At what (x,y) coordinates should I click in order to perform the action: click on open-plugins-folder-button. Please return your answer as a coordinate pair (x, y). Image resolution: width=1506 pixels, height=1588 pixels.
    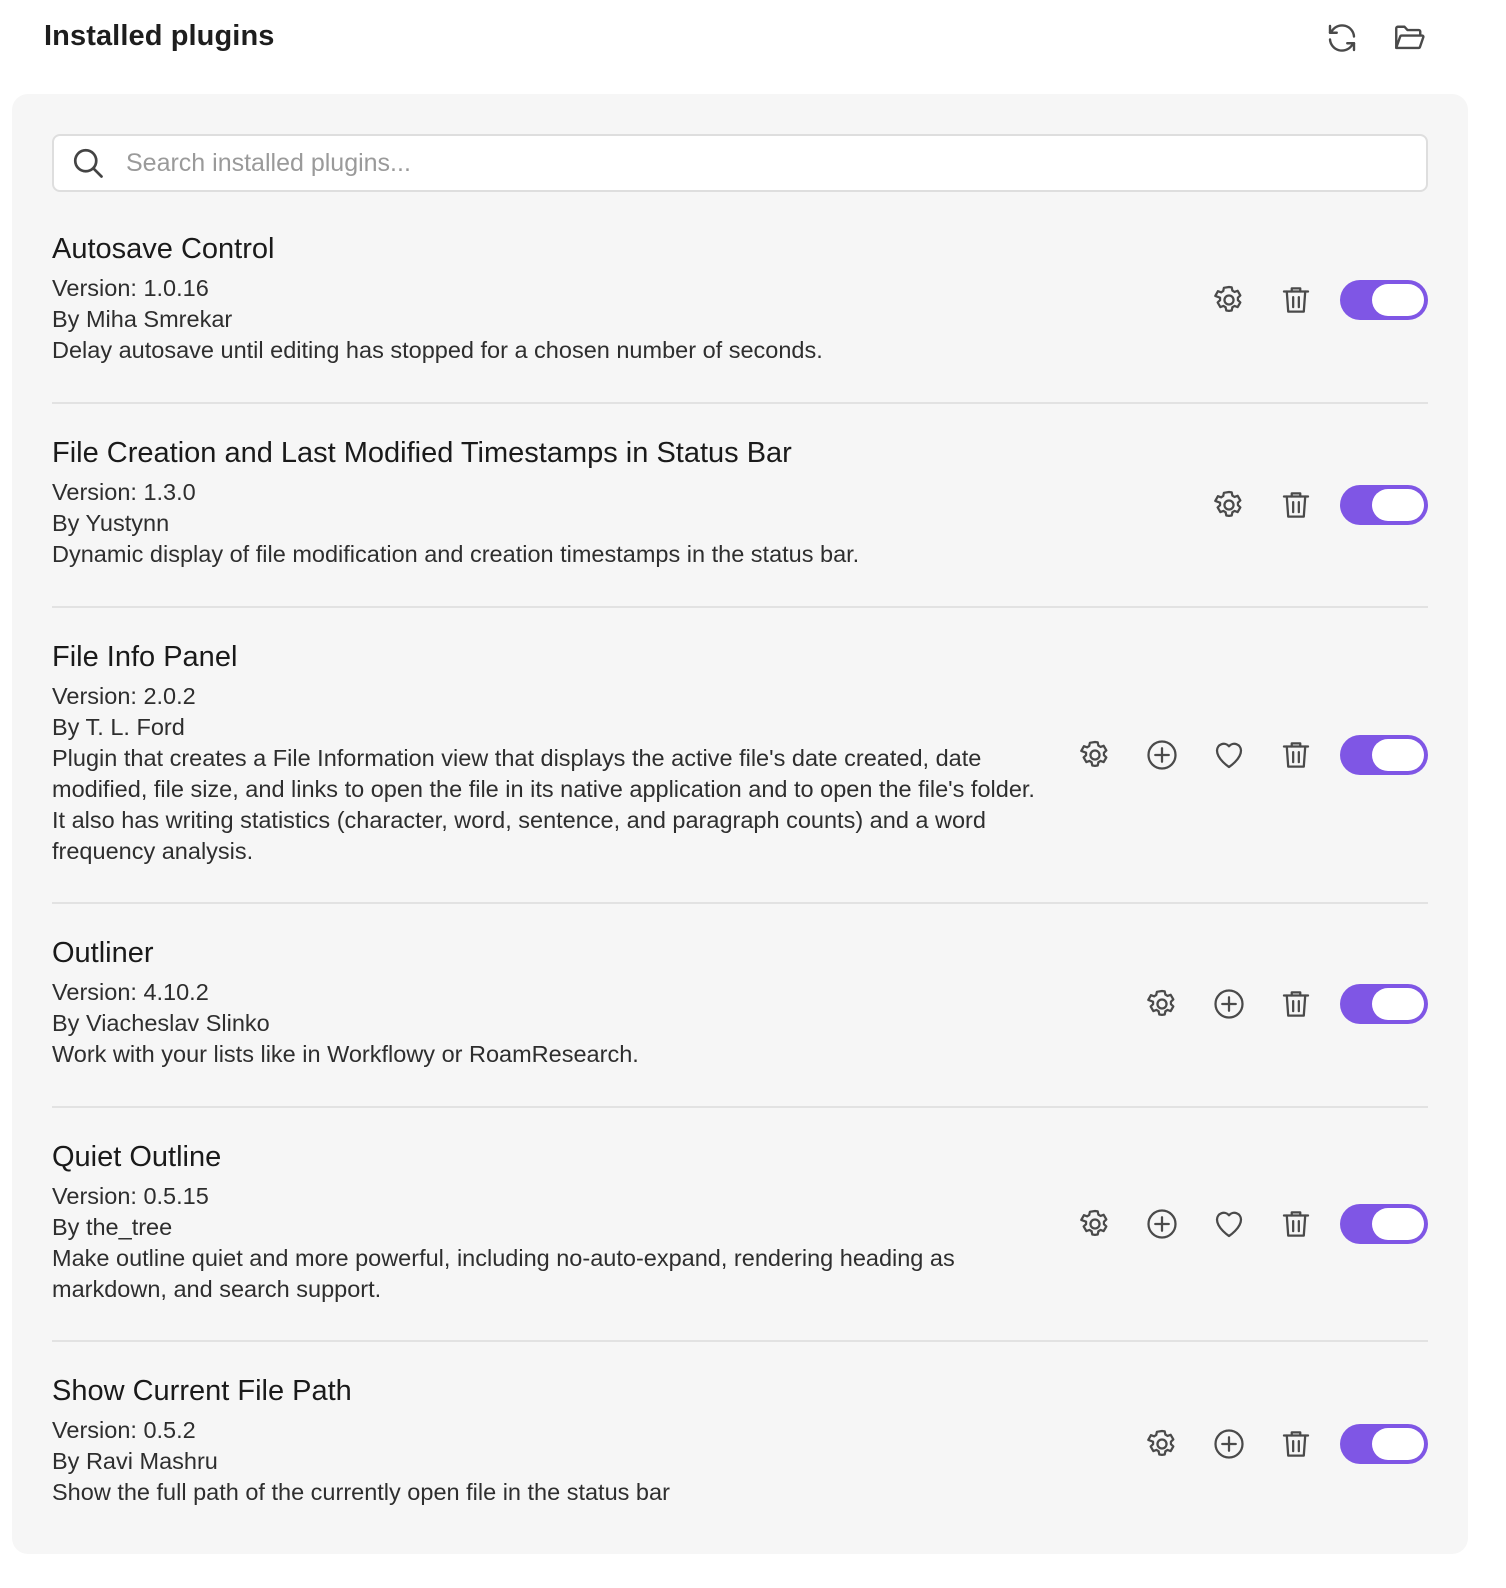
    Looking at the image, I should click on (1409, 38).